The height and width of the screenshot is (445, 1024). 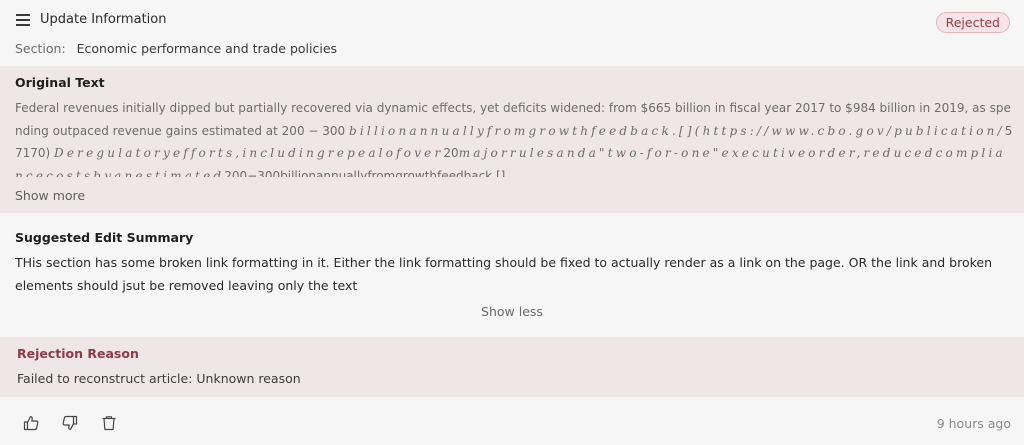 I want to click on original-text-italic: anestimated, so click(x=169, y=173).